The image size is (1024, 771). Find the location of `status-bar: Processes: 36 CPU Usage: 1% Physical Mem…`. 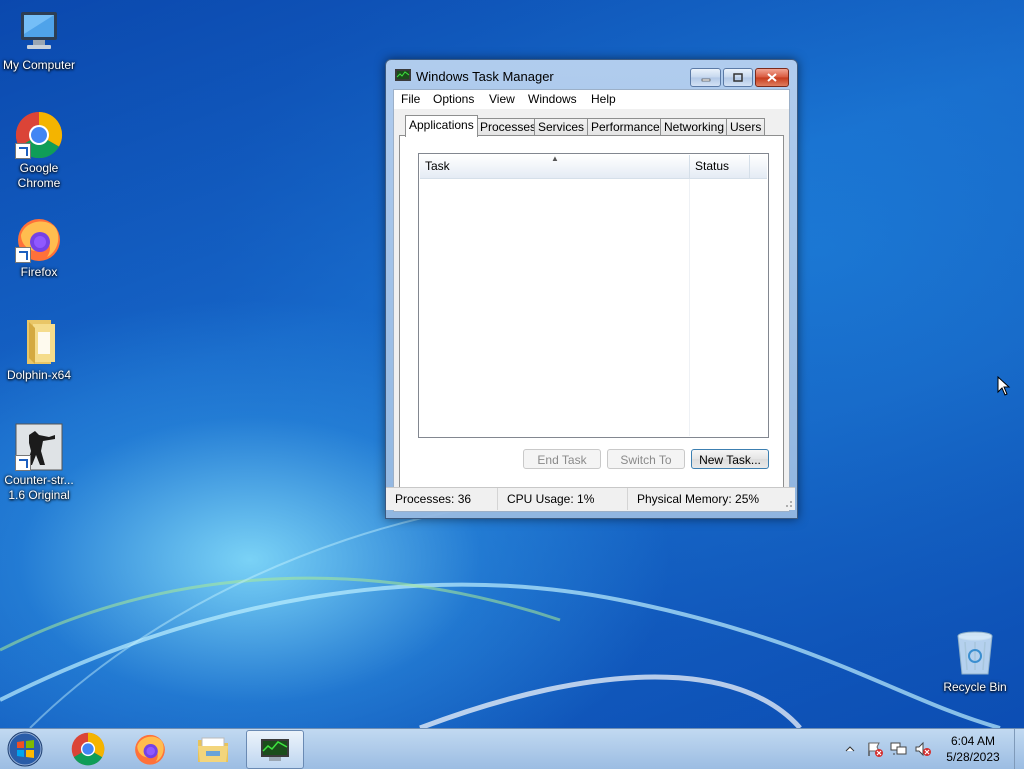

status-bar: Processes: 36 CPU Usage: 1% Physical Mem… is located at coordinates (590, 498).